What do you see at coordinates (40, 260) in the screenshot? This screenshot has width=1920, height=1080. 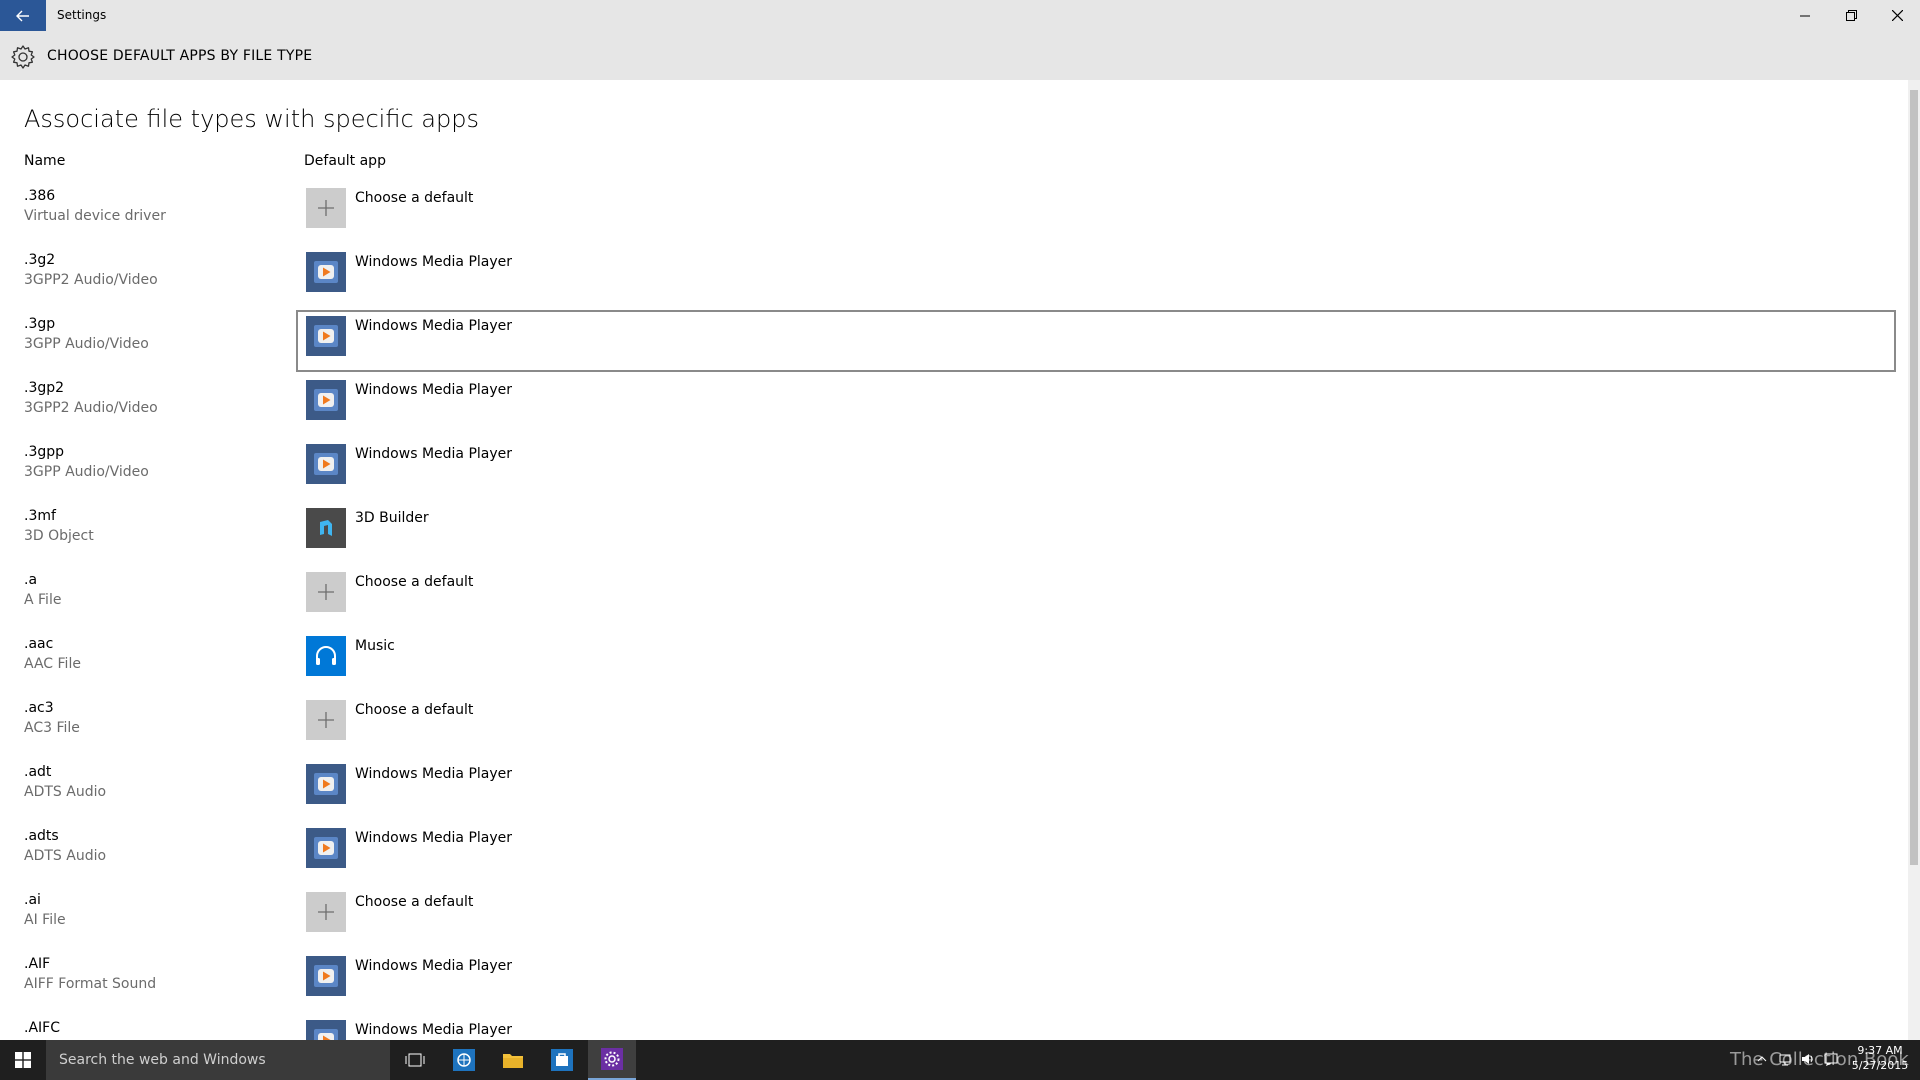 I see `file-extension: .3g2` at bounding box center [40, 260].